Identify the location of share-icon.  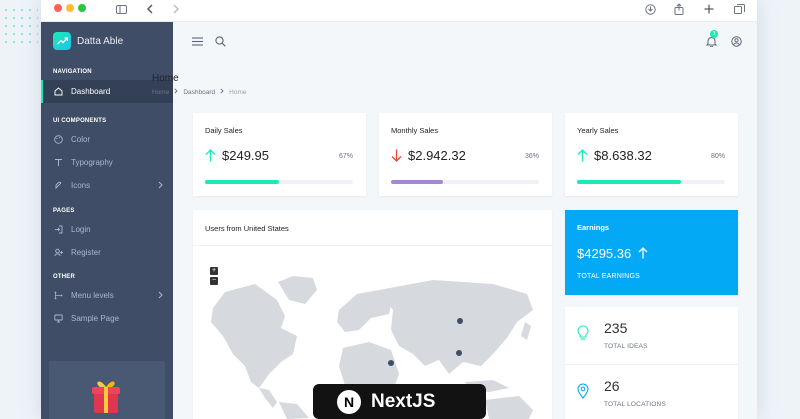
(679, 9).